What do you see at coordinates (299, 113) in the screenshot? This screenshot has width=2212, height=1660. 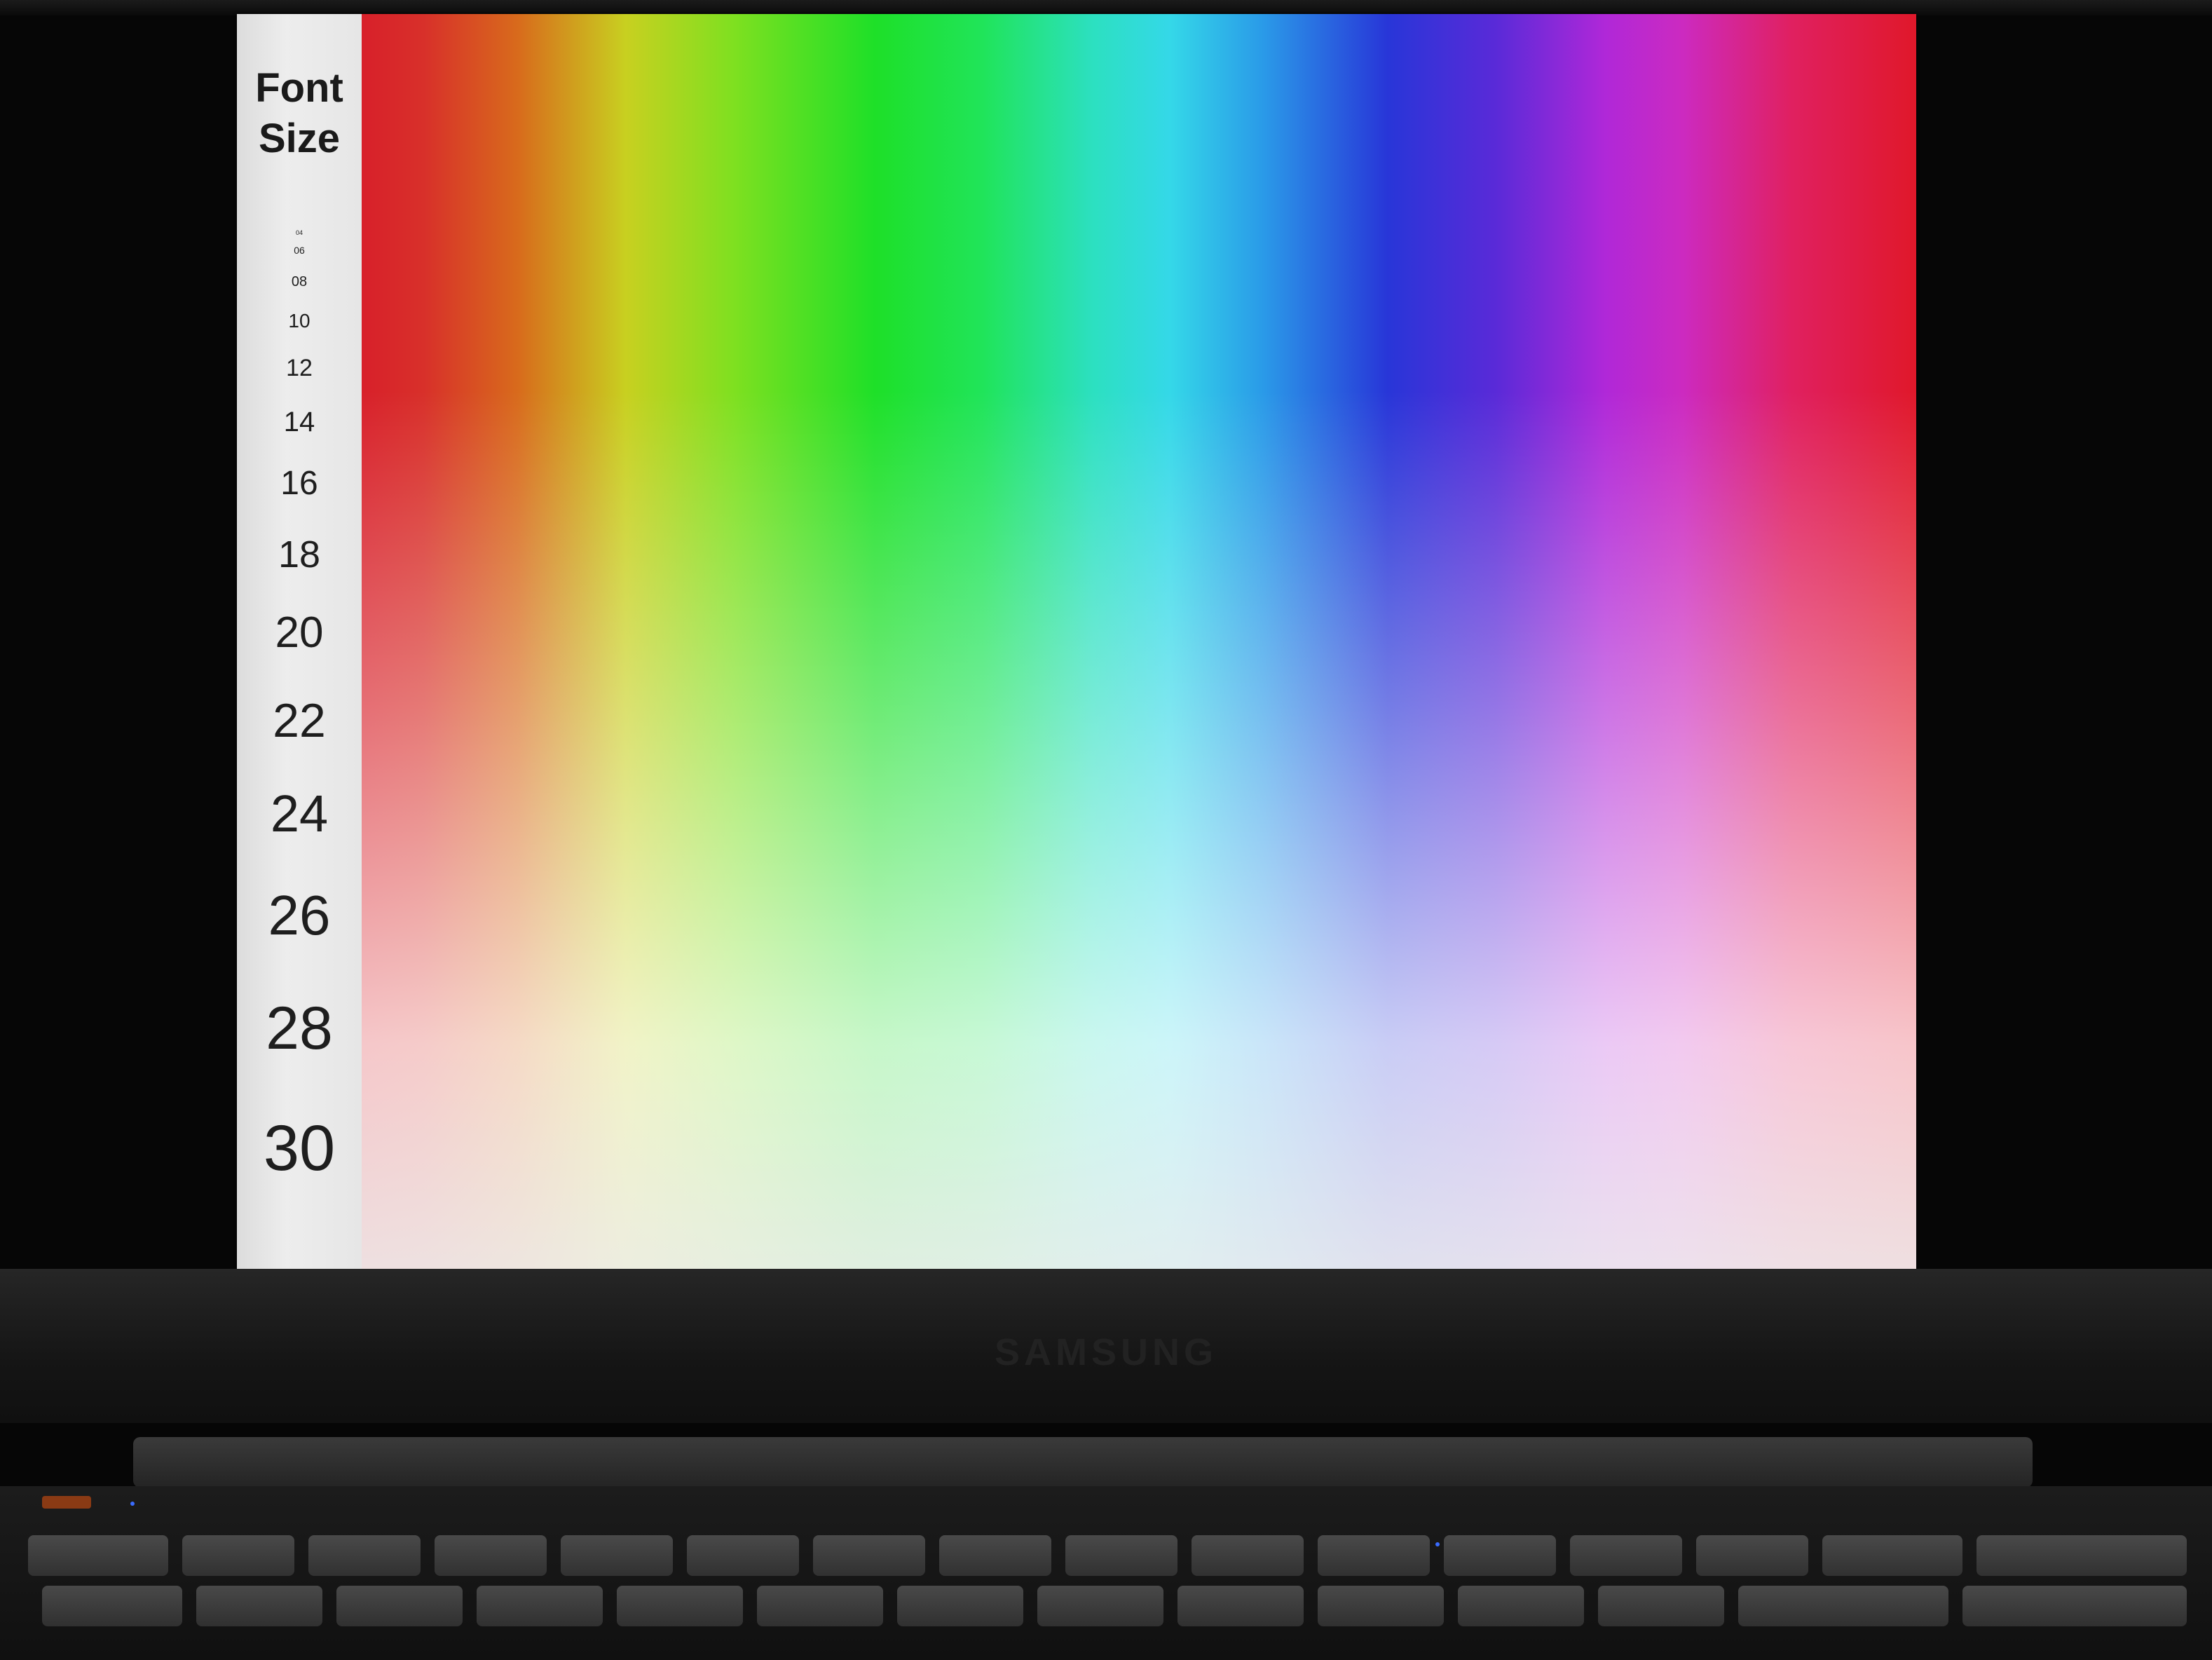 I see `sidebar-title: Font Size` at bounding box center [299, 113].